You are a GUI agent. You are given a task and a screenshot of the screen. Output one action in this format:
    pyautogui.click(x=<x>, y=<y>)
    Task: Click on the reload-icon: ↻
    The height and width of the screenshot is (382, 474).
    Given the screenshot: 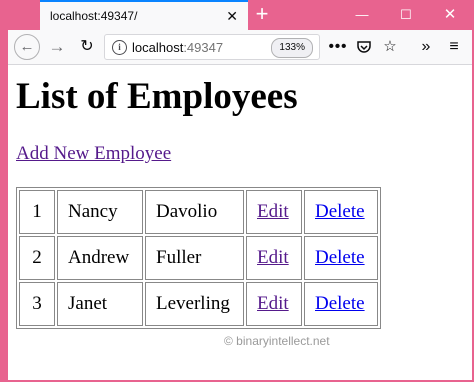 What is the action you would take?
    pyautogui.click(x=87, y=47)
    